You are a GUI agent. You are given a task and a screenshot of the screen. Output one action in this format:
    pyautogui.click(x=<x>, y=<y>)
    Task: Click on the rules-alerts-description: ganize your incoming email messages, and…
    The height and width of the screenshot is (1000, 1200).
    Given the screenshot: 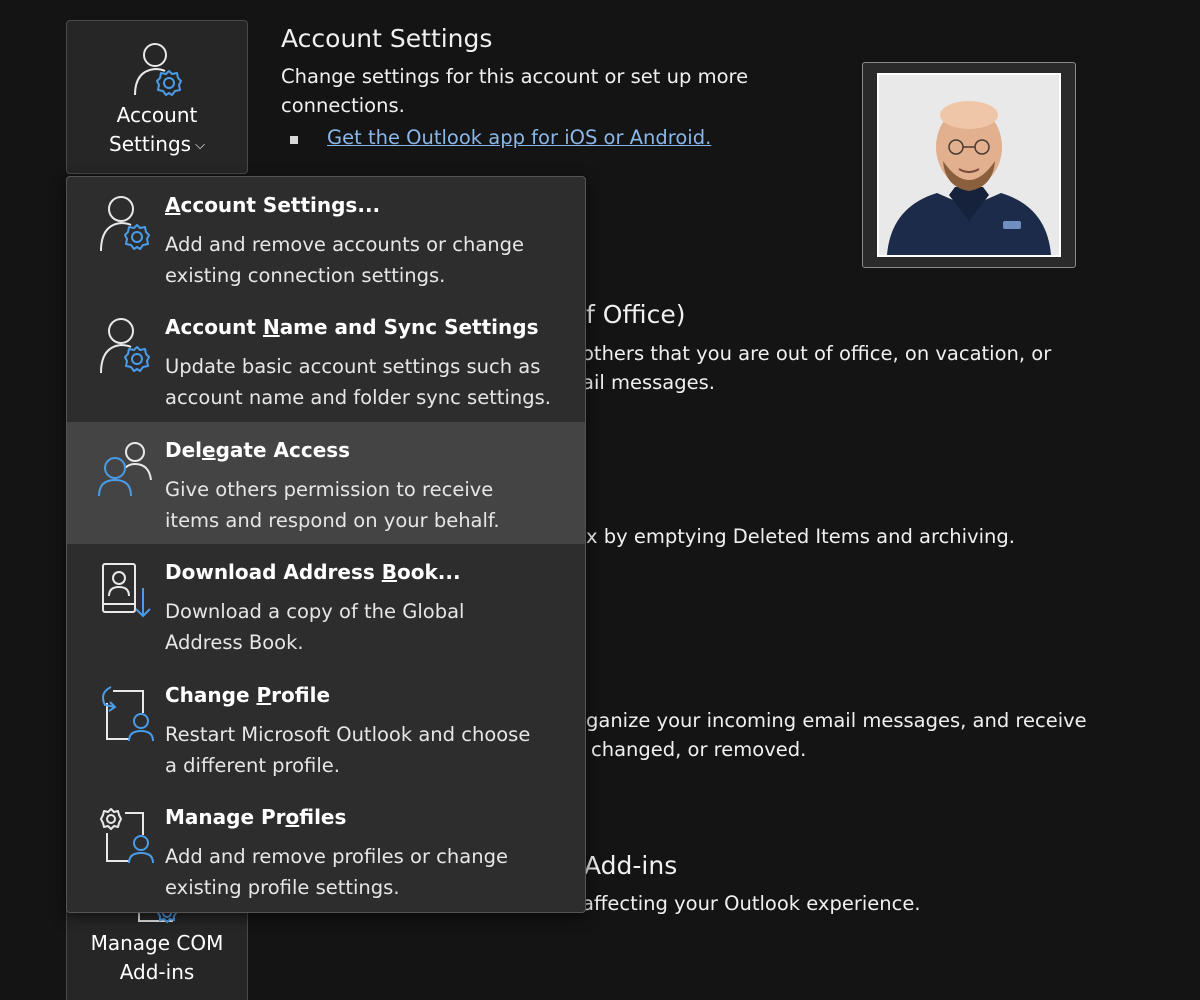 What is the action you would take?
    pyautogui.click(x=836, y=735)
    